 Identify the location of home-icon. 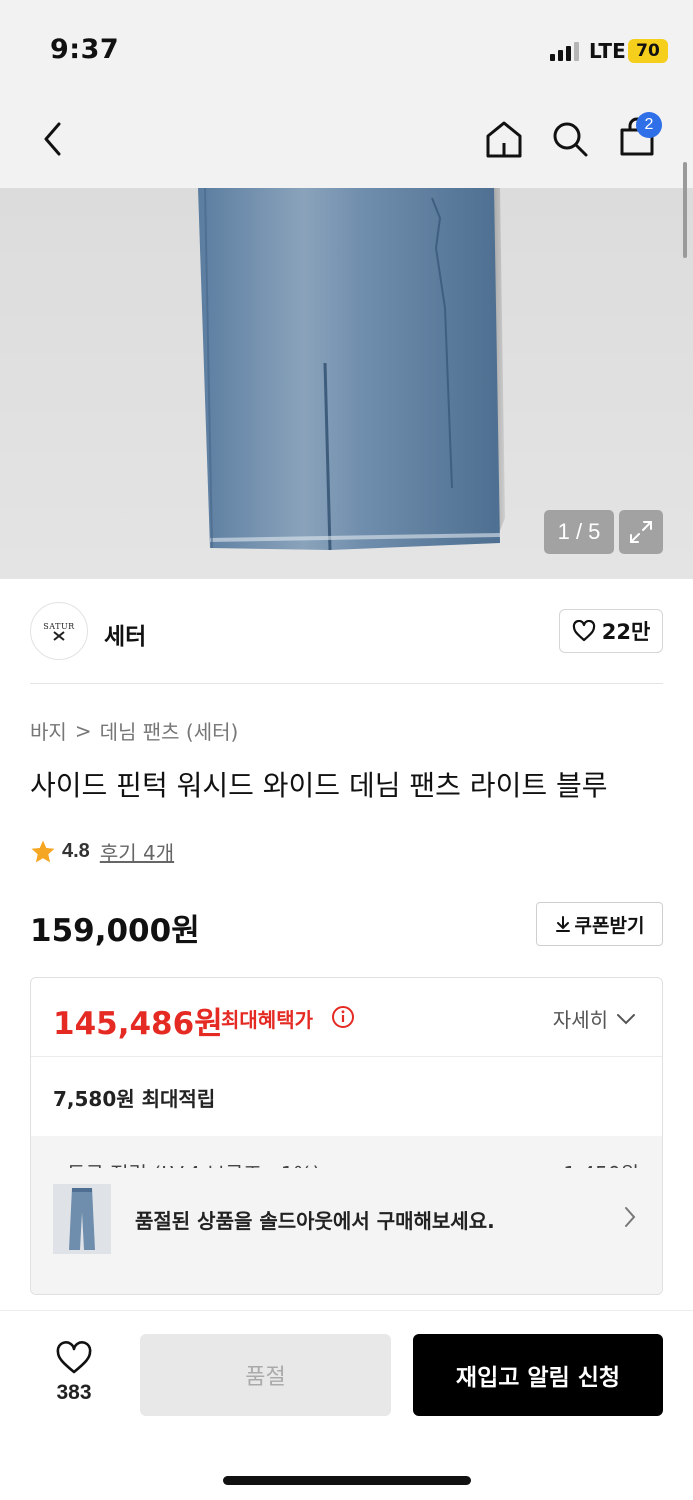
(504, 139).